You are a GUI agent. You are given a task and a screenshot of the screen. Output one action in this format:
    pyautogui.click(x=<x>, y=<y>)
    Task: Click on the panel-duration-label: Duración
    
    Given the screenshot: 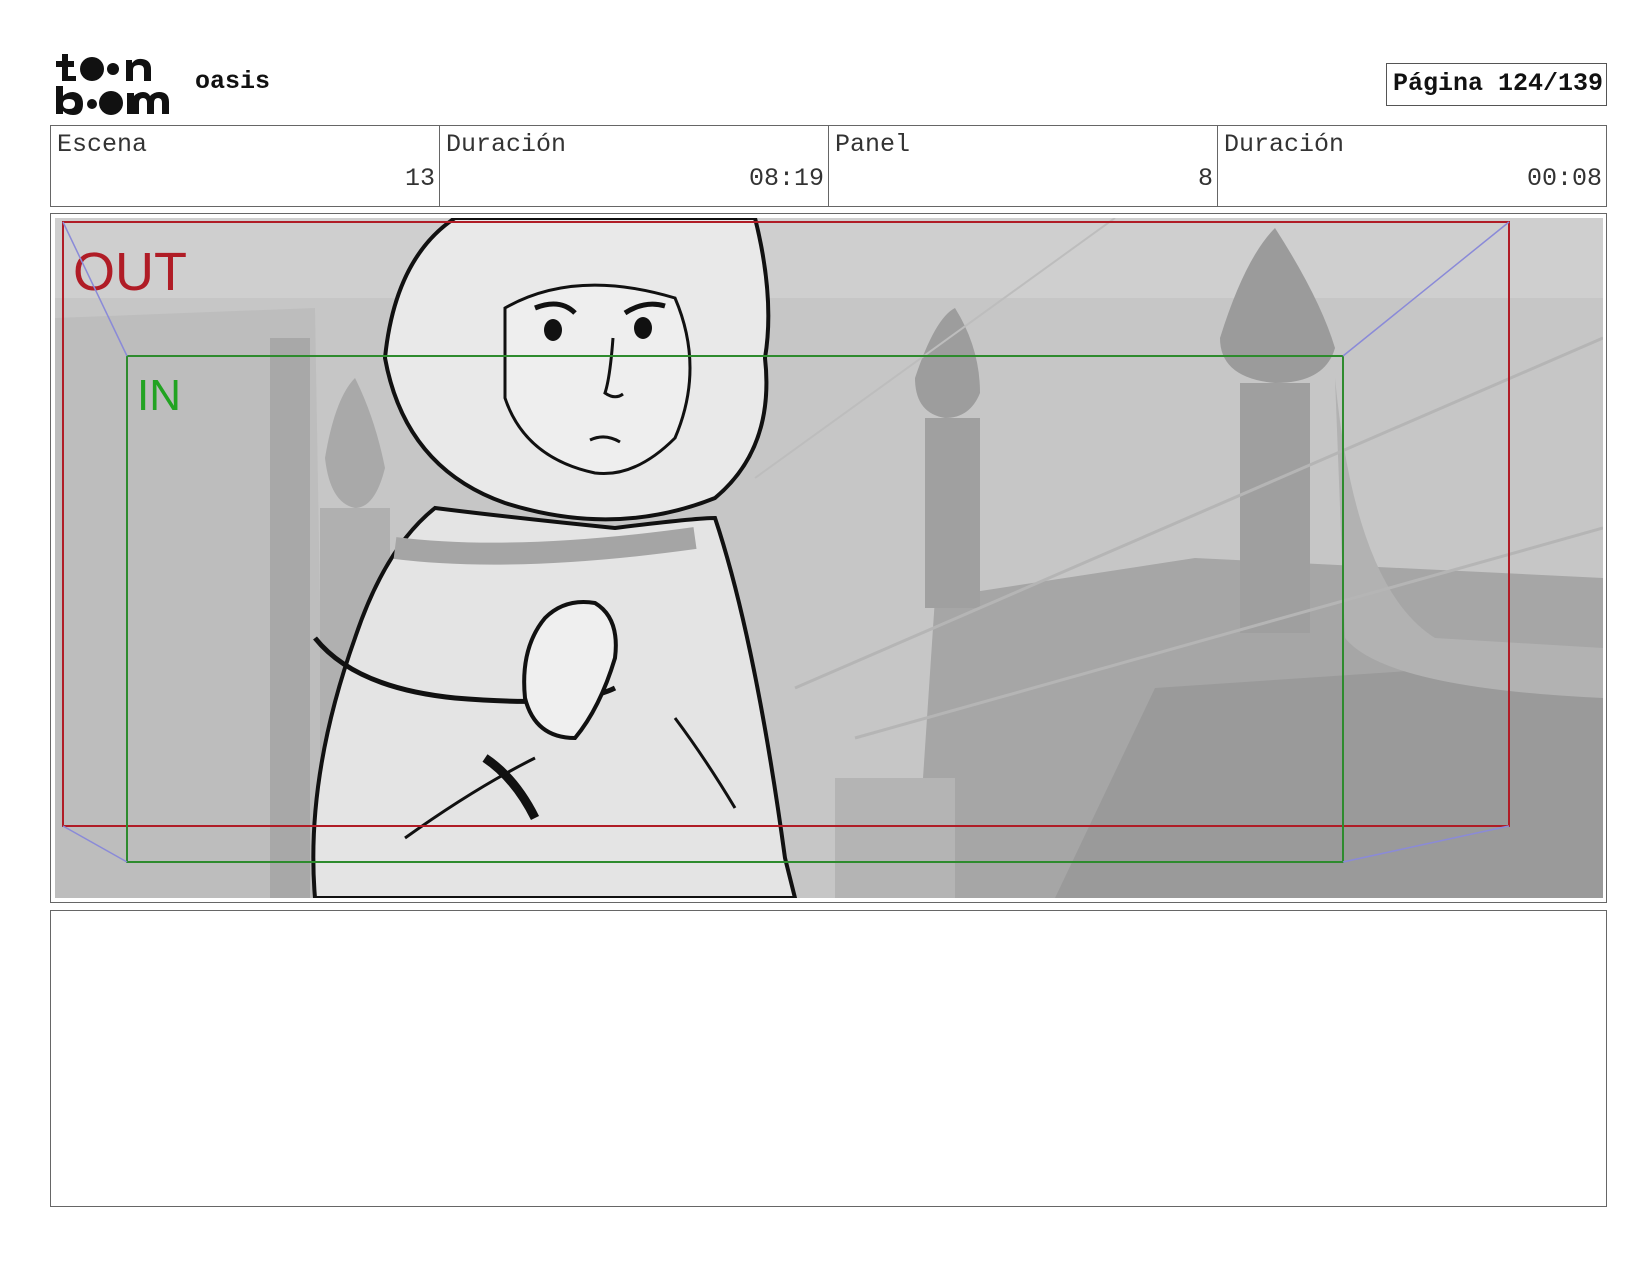 What is the action you would take?
    pyautogui.click(x=1284, y=144)
    